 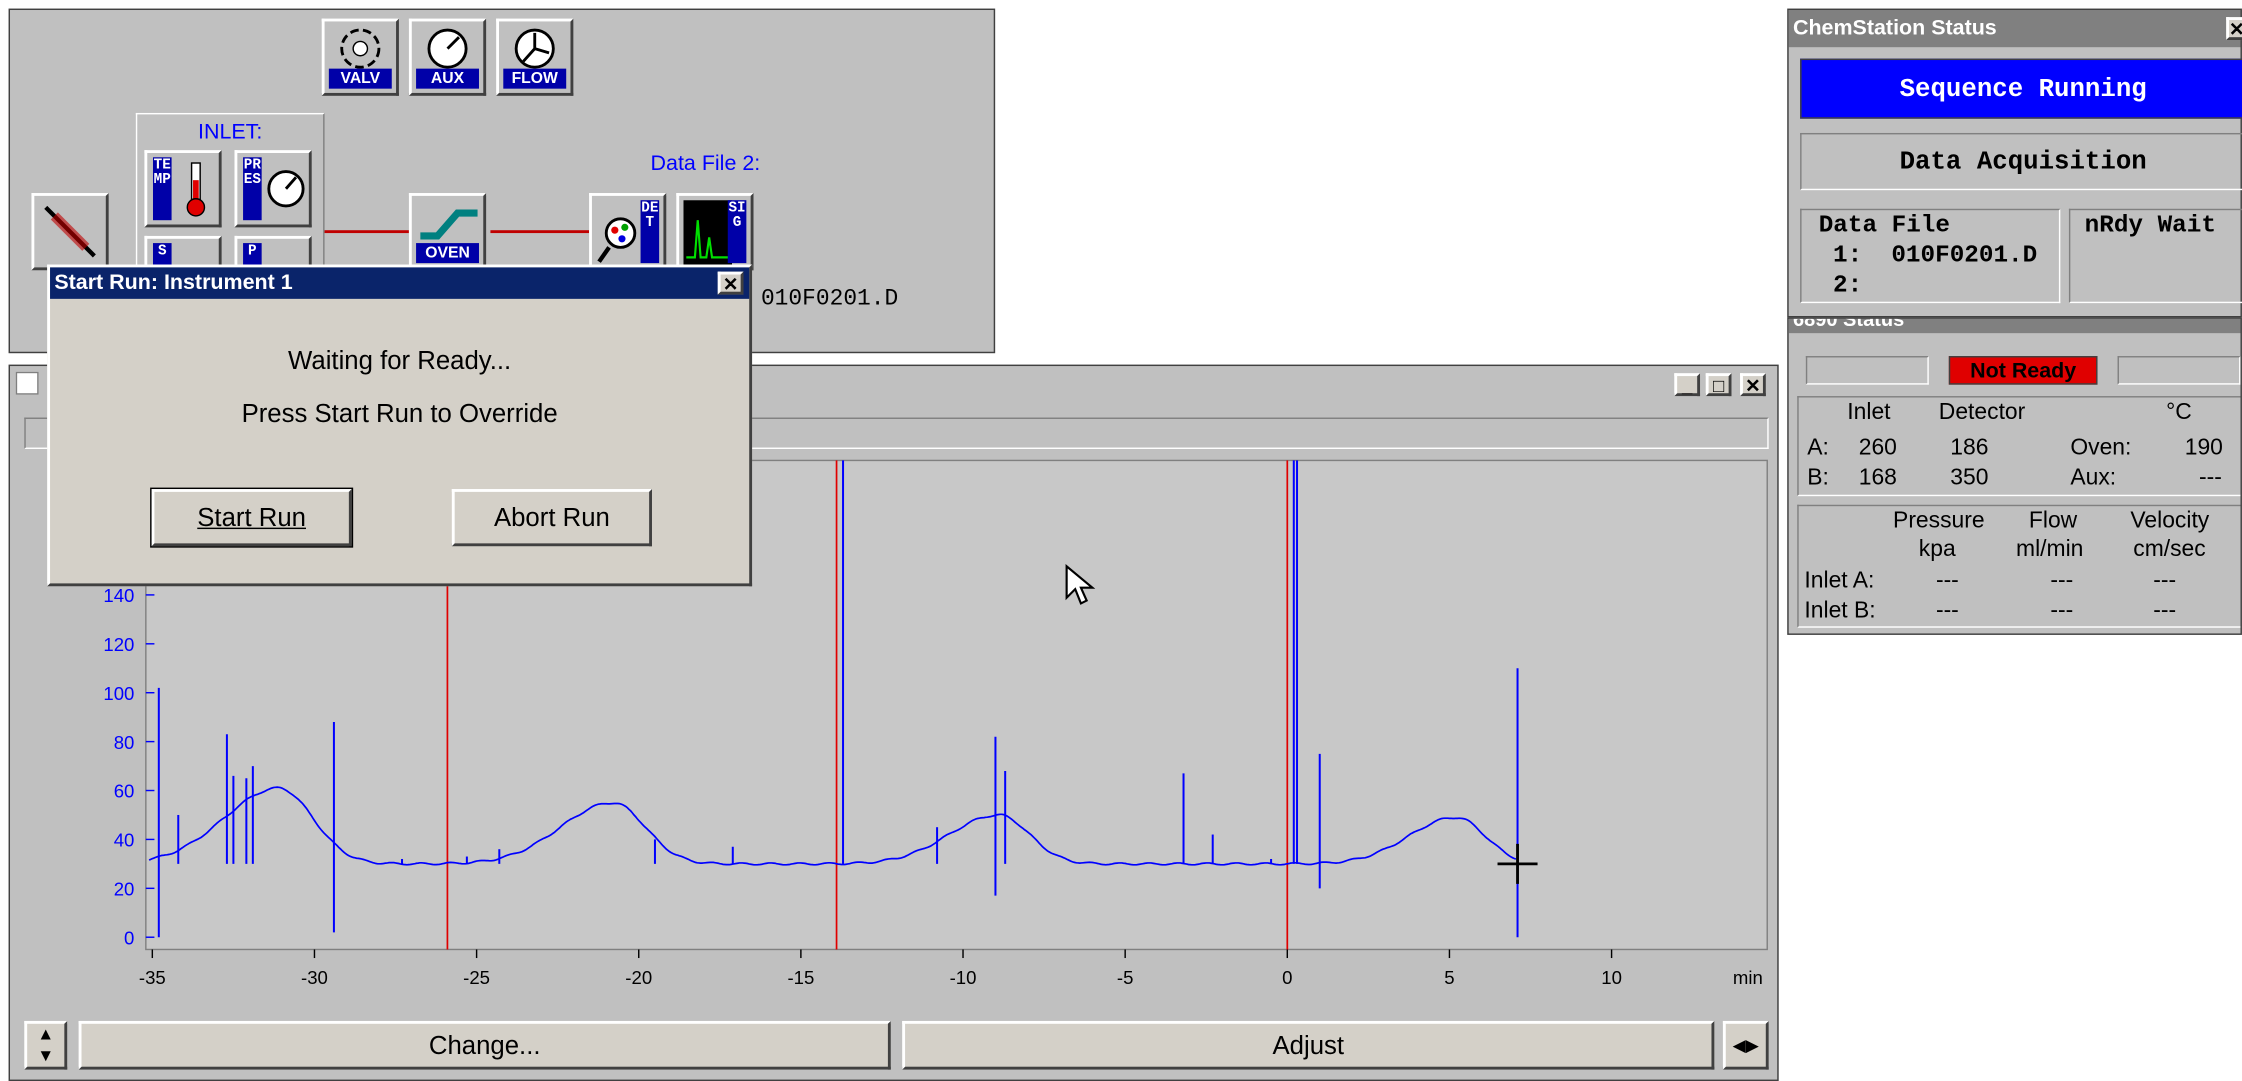 What do you see at coordinates (118, 595) in the screenshot?
I see `y-tick-label: 140` at bounding box center [118, 595].